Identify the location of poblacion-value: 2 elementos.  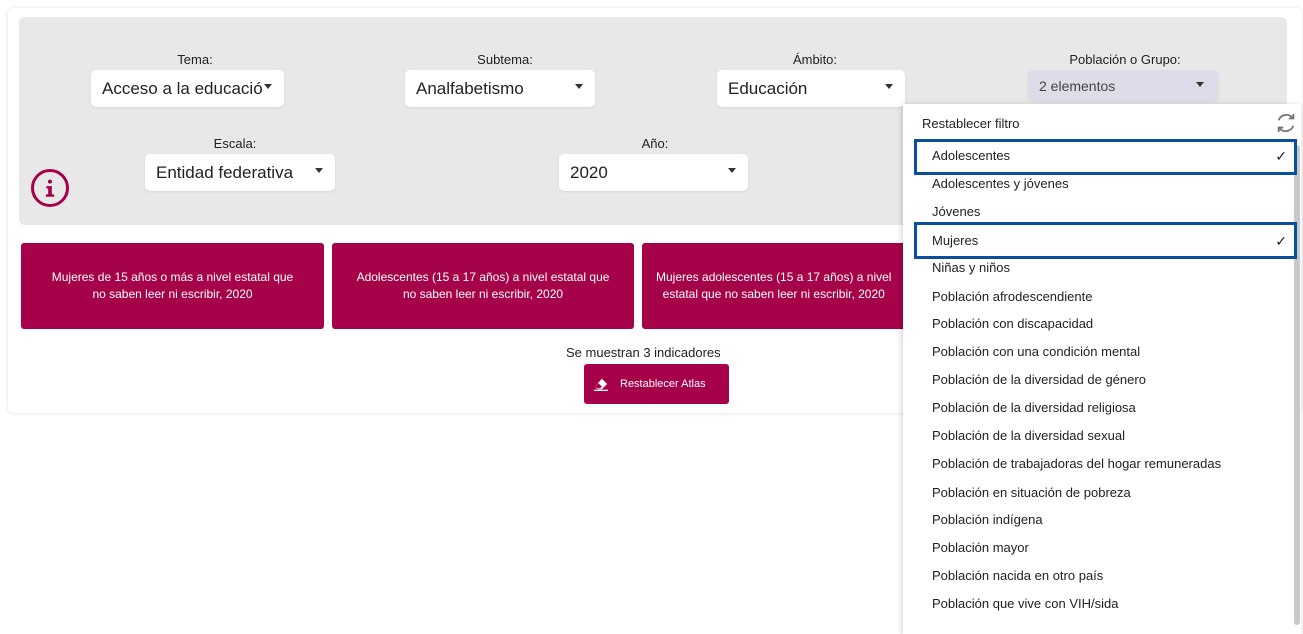
(1077, 85).